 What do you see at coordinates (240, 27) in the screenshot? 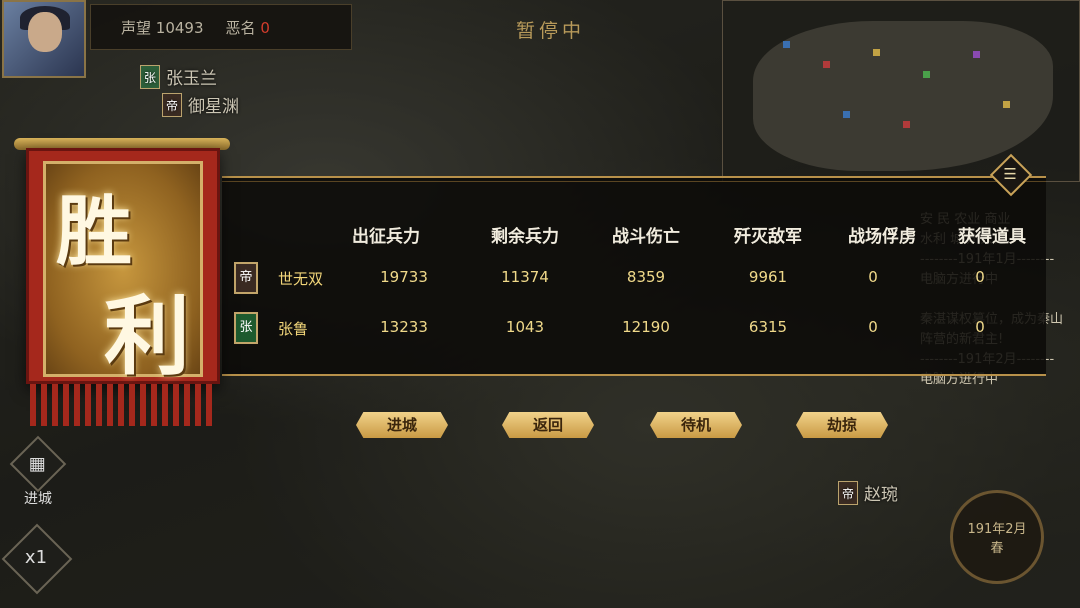
I see `infamy-label: 恶名` at bounding box center [240, 27].